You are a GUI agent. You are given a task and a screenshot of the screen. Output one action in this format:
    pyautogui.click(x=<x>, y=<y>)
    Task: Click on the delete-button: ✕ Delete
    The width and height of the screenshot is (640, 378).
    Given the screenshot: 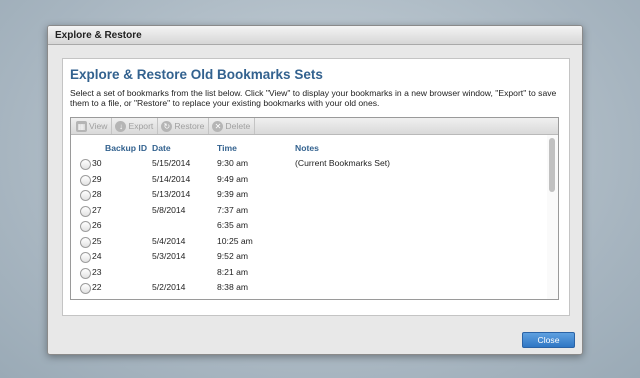 What is the action you would take?
    pyautogui.click(x=232, y=126)
    